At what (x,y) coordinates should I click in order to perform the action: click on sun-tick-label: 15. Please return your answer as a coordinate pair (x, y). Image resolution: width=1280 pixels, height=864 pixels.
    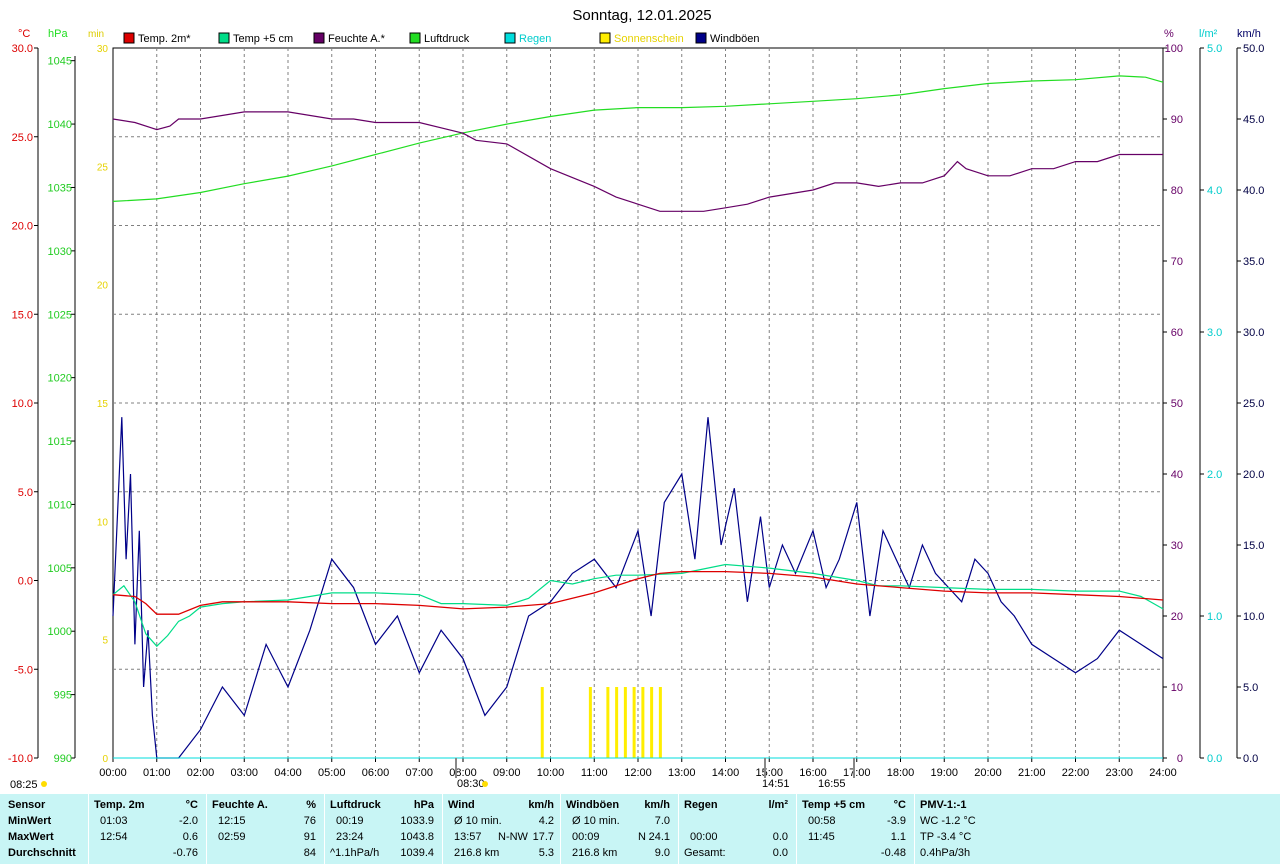
    Looking at the image, I should click on (103, 404).